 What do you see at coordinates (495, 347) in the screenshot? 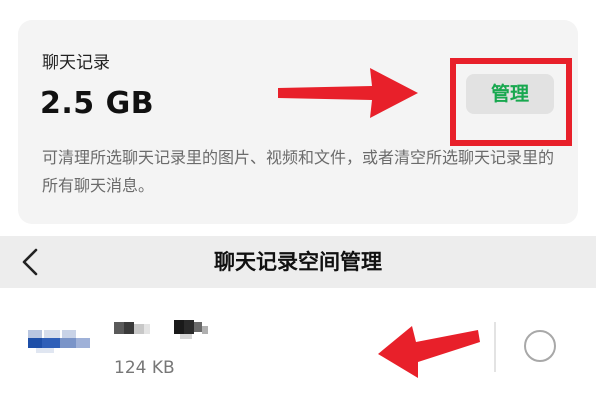
I see `row-divider` at bounding box center [495, 347].